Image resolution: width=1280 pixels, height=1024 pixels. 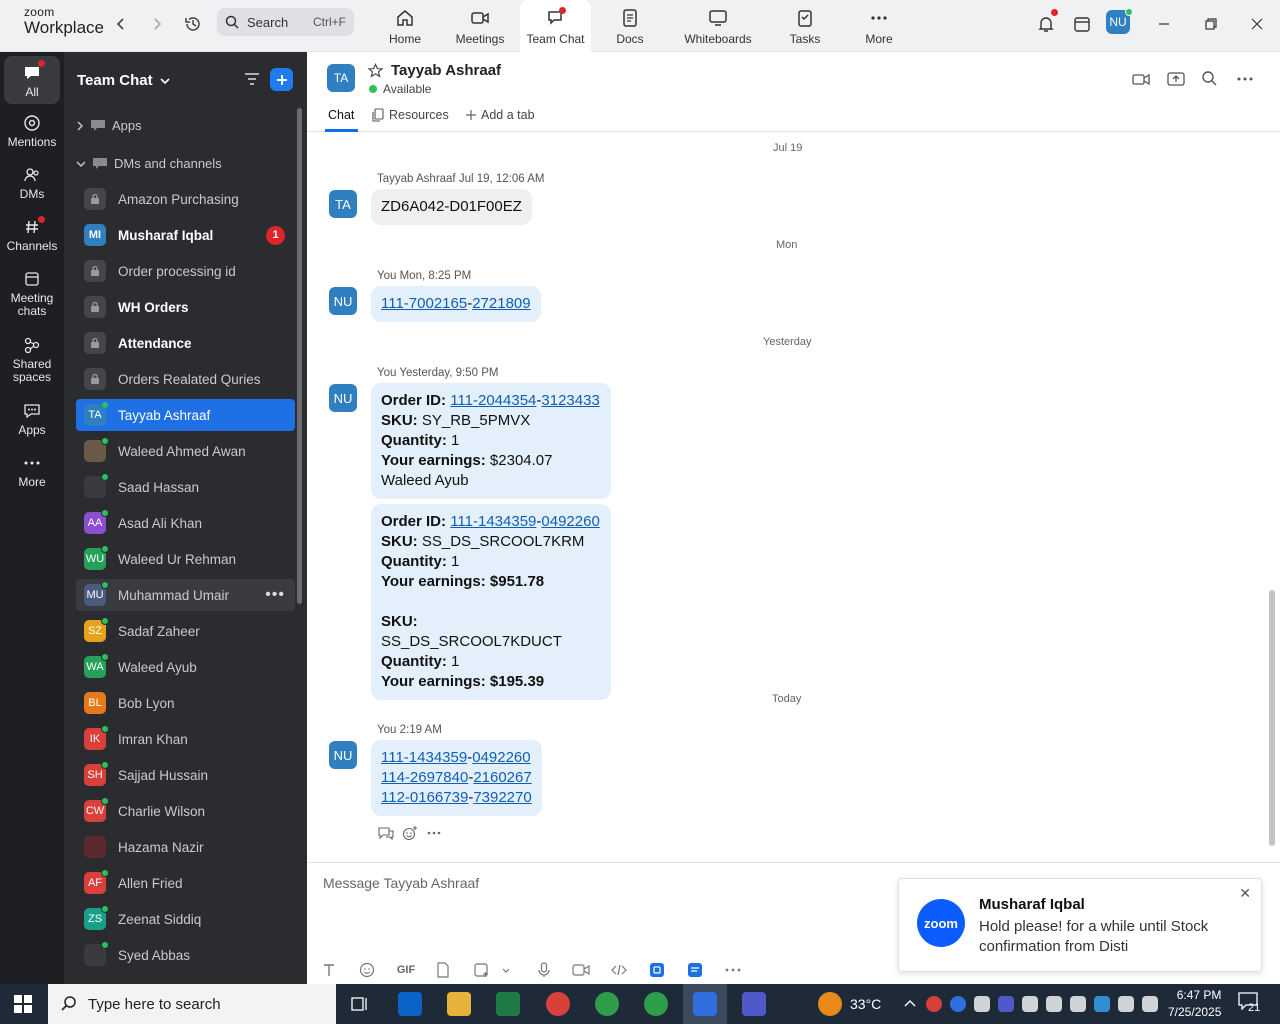 I want to click on chrome-profile-icon, so click(x=607, y=1004).